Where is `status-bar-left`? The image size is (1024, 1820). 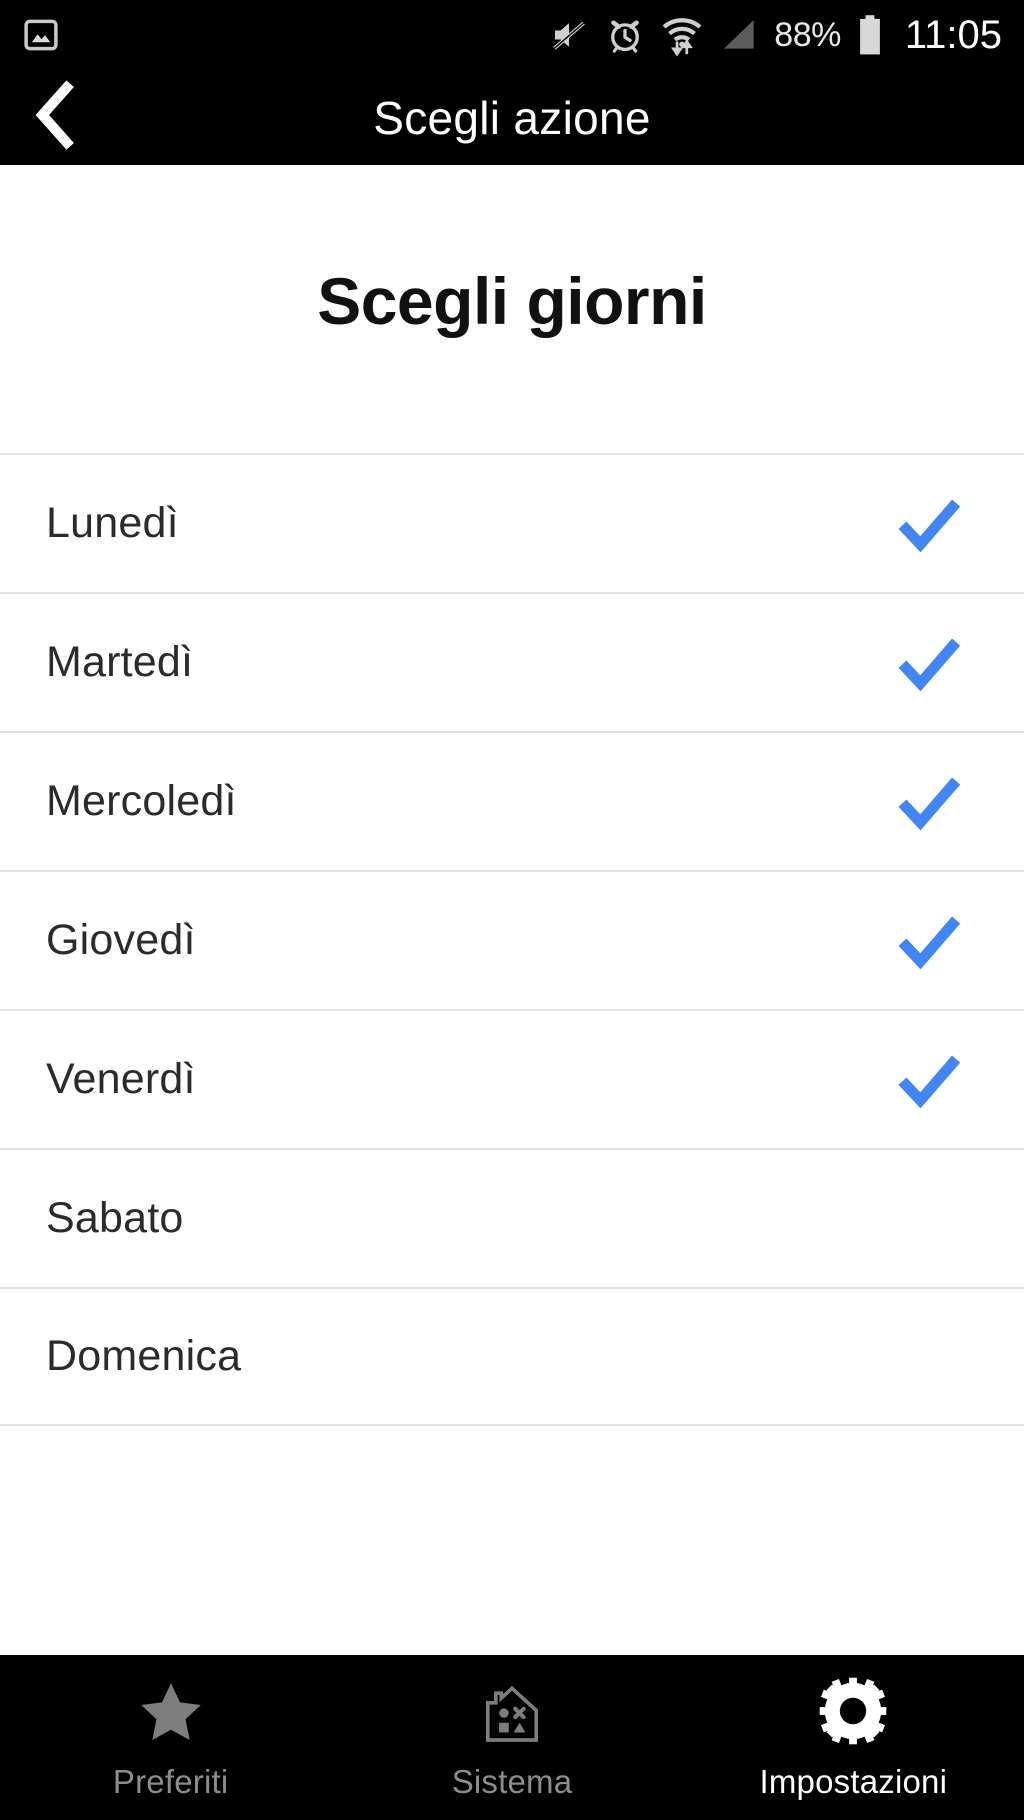
status-bar-left is located at coordinates (41, 35).